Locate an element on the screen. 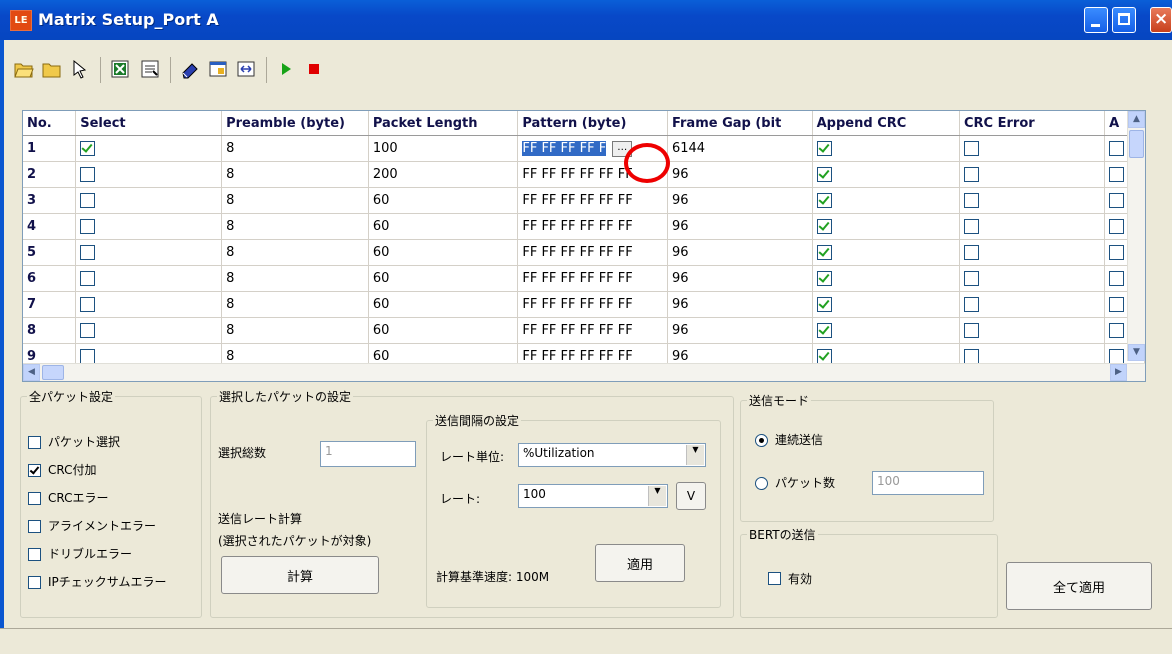 The height and width of the screenshot is (654, 1172). table-row: 2 8 200 FF FF FF FF FF FF 96 is located at coordinates (584, 174).